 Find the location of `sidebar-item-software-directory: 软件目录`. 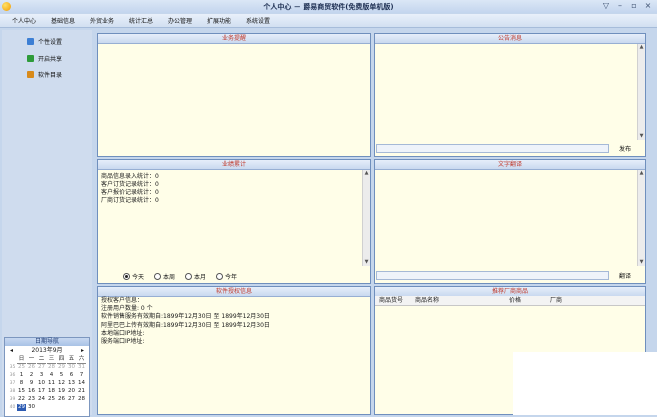

sidebar-item-software-directory: 软件目录 is located at coordinates (44, 74).